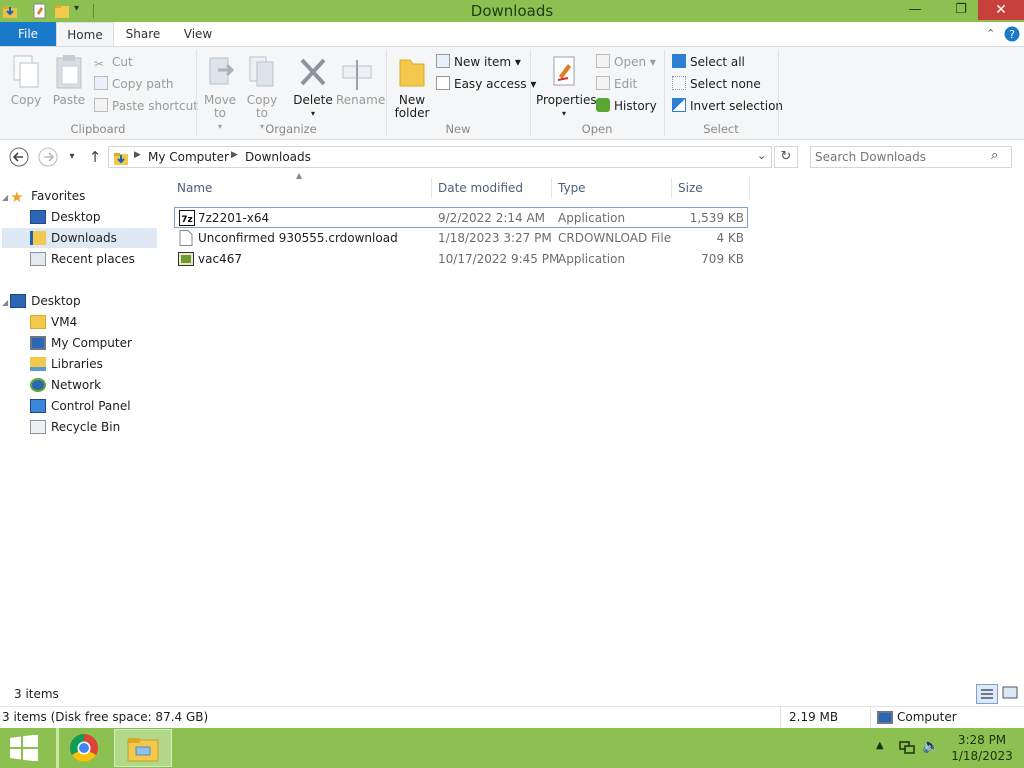 Image resolution: width=1024 pixels, height=768 pixels. I want to click on tab-share: Share, so click(143, 34).